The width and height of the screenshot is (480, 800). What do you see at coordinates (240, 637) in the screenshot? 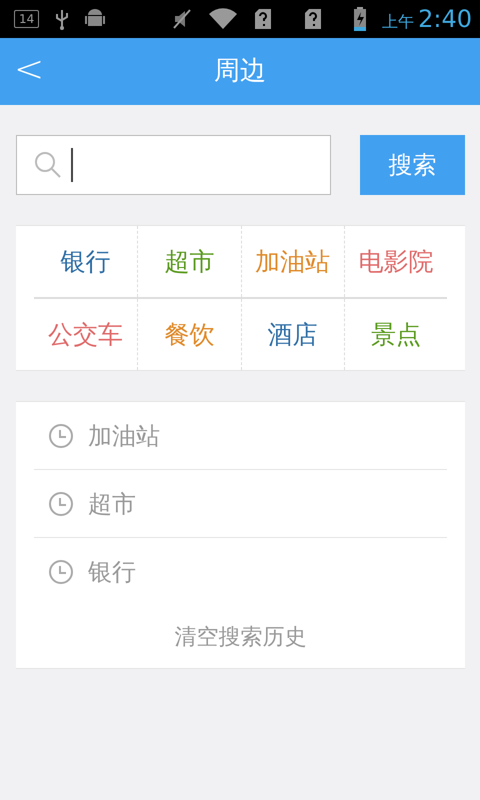
I see `clear-history-button: 清空搜索历史` at bounding box center [240, 637].